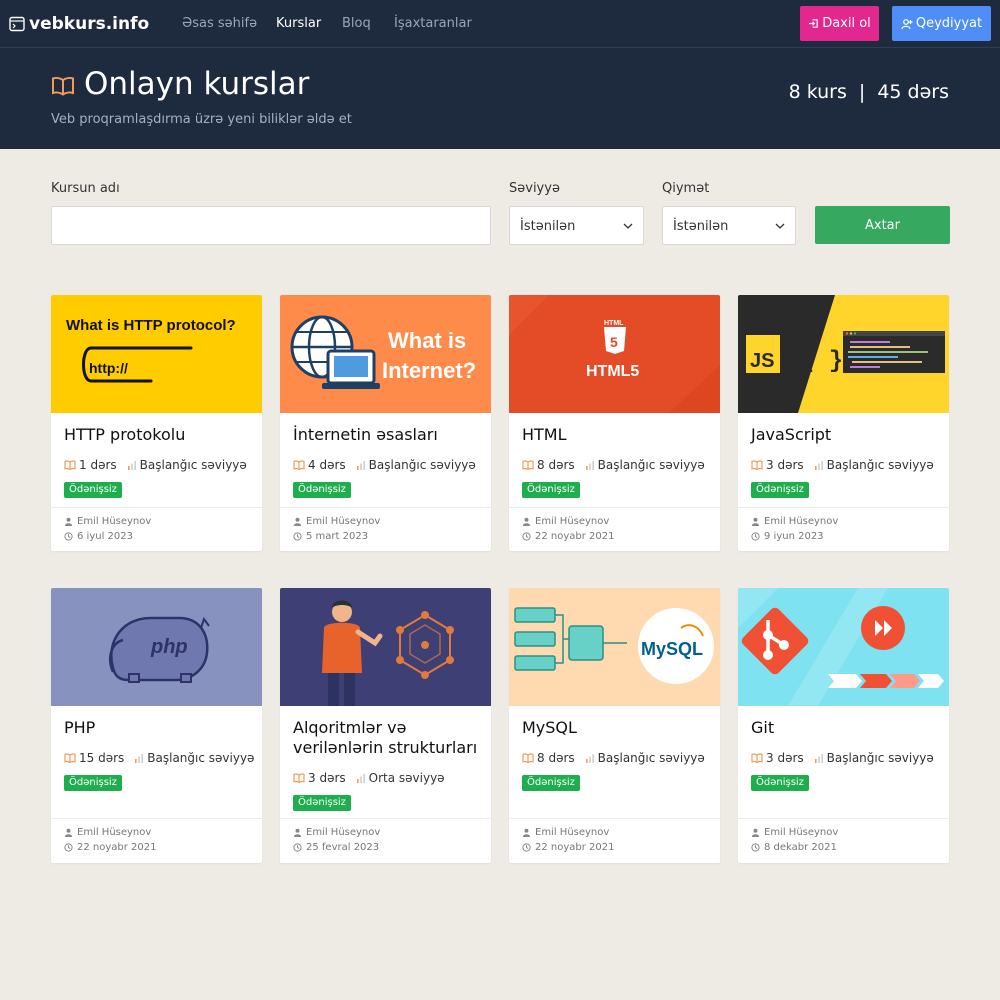 The image size is (1000, 1000). I want to click on thumb-html-small: HTML, so click(614, 323).